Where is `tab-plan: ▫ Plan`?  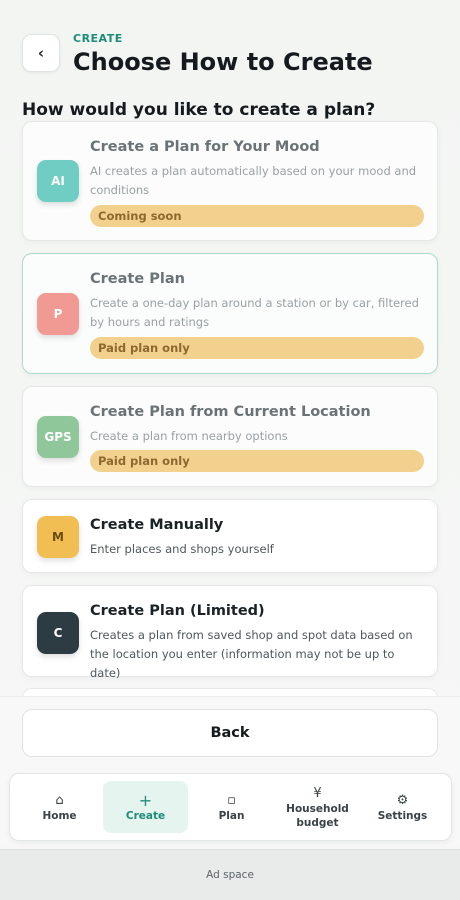 tab-plan: ▫ Plan is located at coordinates (231, 807).